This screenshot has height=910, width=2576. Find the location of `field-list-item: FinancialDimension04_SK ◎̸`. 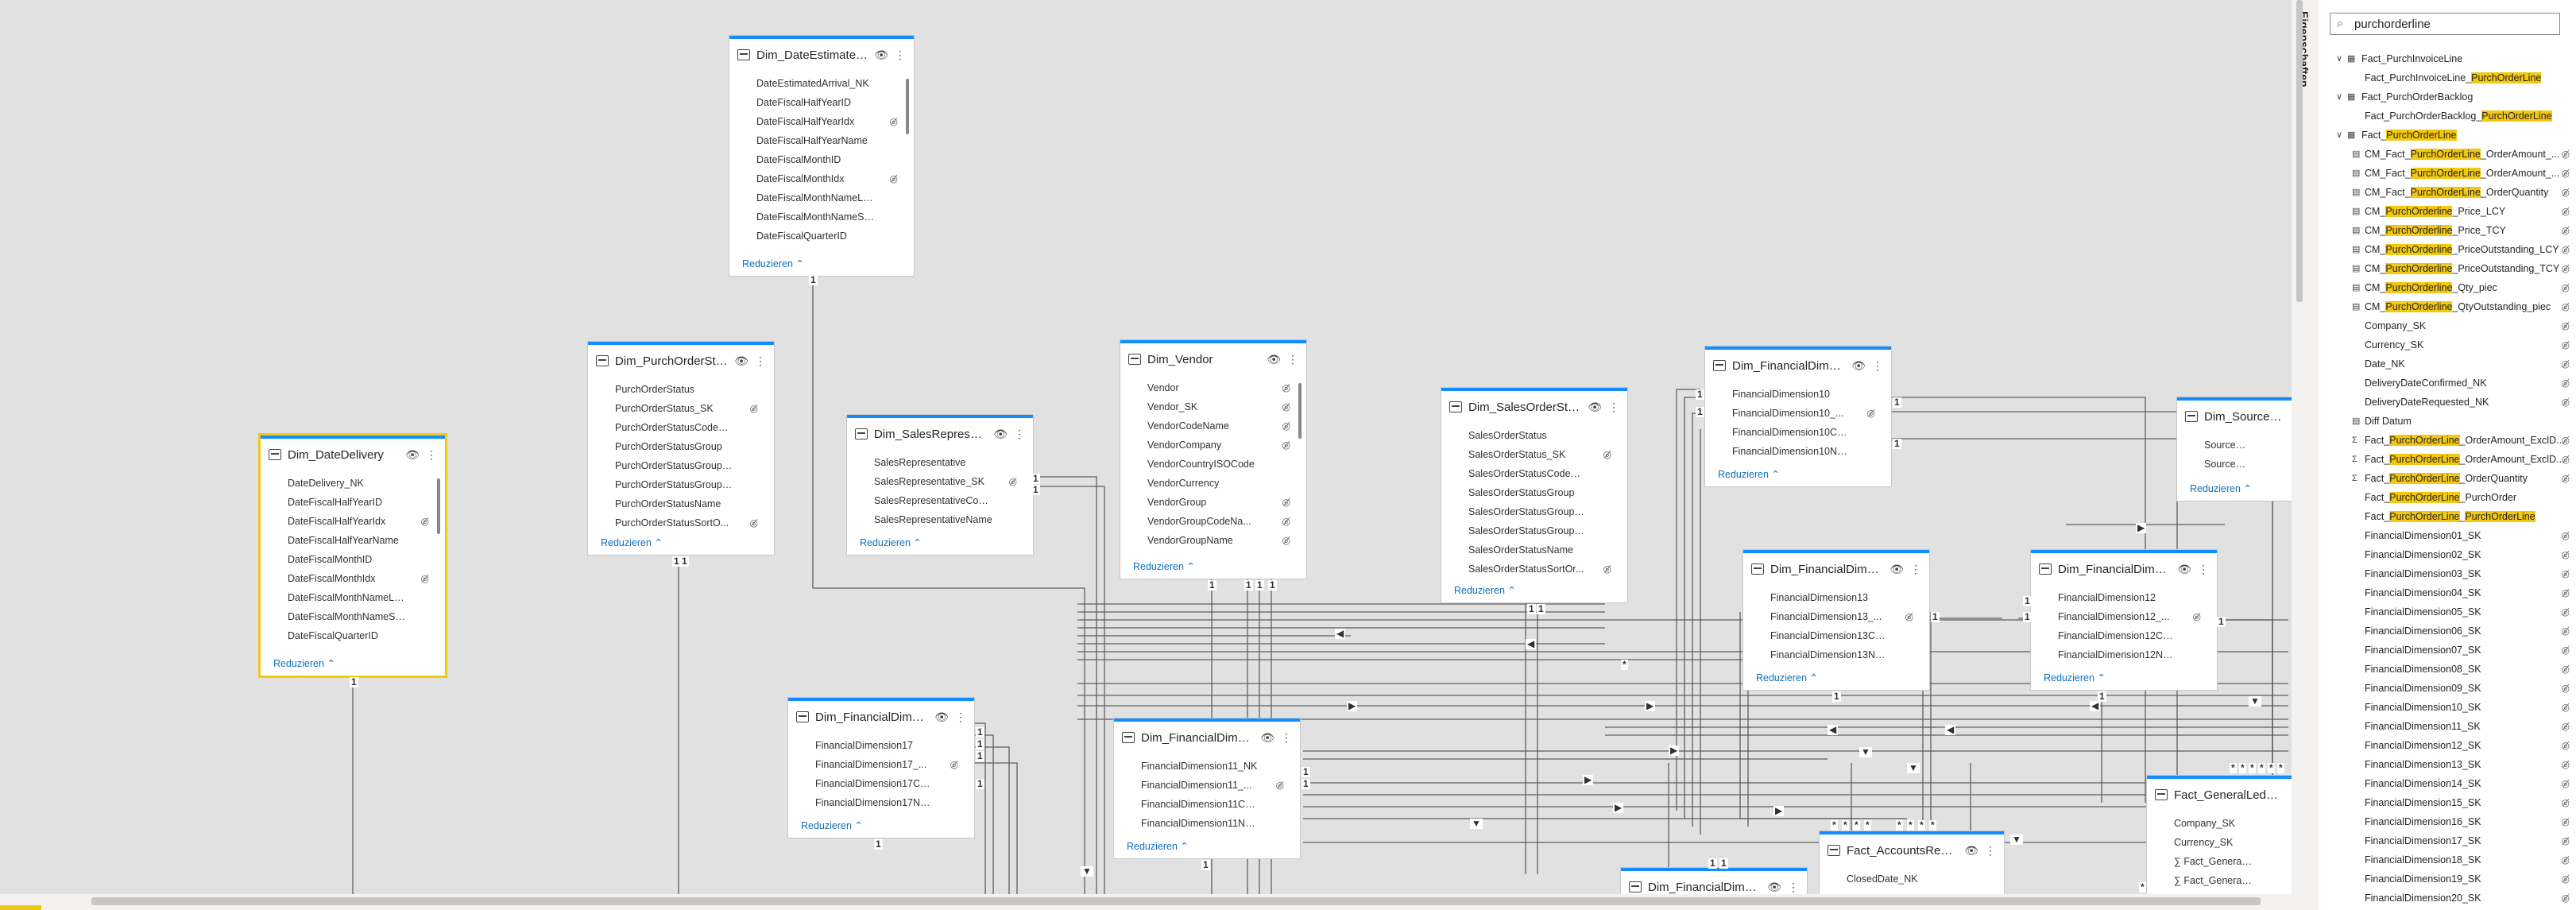

field-list-item: FinancialDimension04_SK ◎̸ is located at coordinates (2448, 592).